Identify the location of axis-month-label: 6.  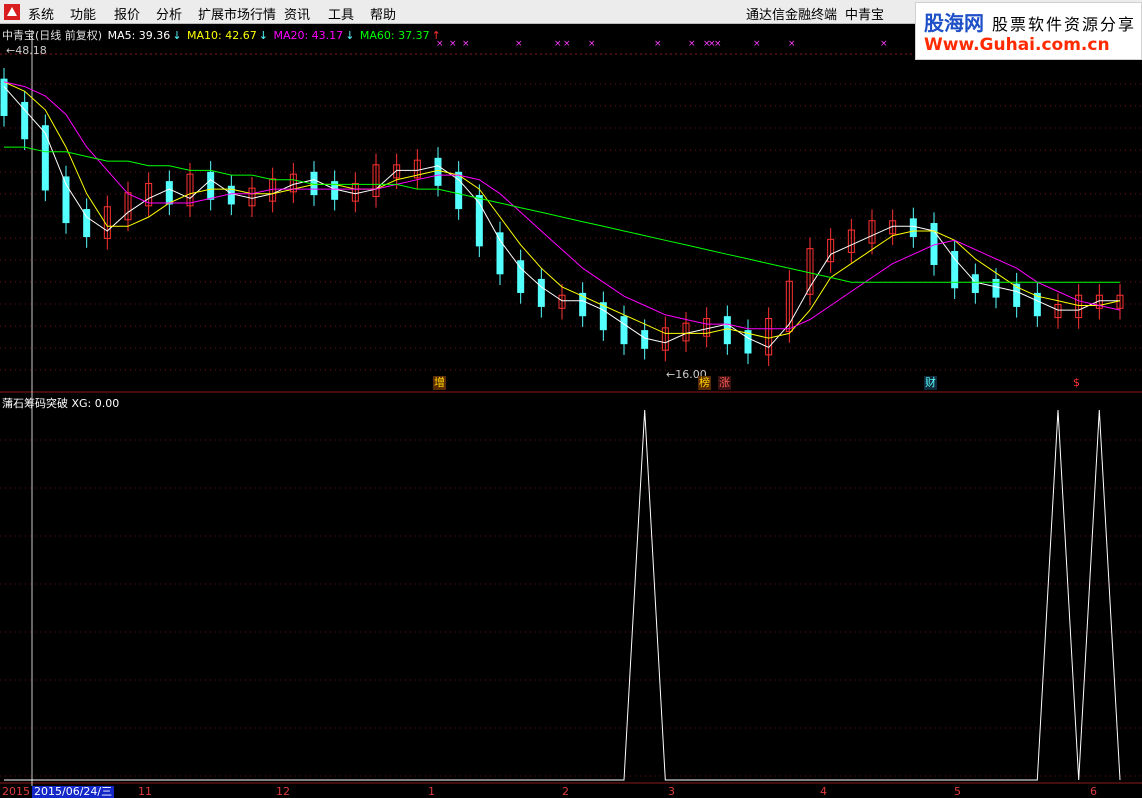
(1093, 791).